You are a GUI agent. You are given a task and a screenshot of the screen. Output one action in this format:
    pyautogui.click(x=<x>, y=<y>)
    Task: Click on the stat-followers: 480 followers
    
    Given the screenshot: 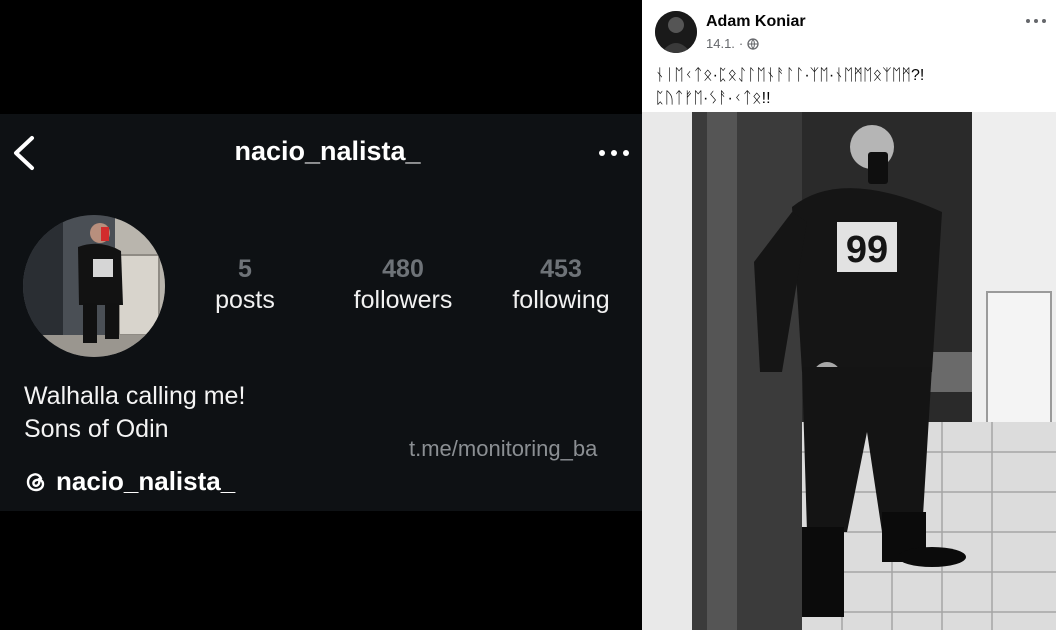 What is the action you would take?
    pyautogui.click(x=403, y=285)
    